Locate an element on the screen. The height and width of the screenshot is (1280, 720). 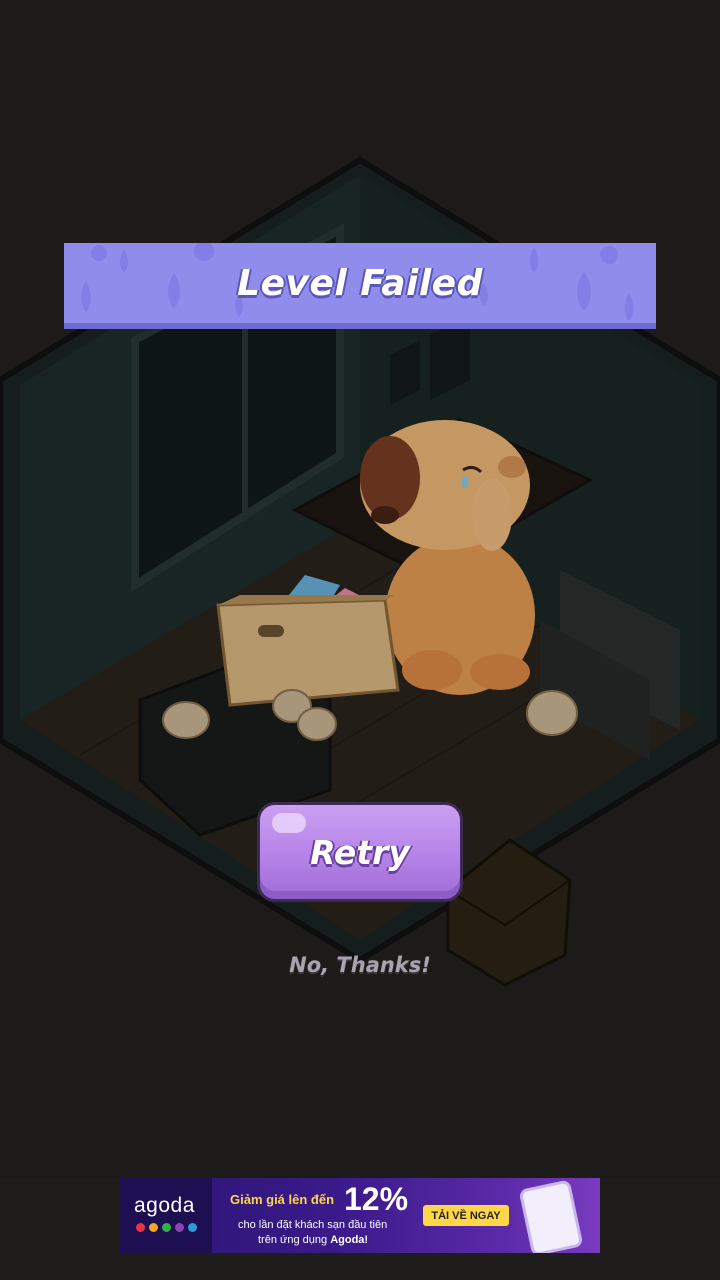
agoda-logo-dots is located at coordinates (166, 1227).